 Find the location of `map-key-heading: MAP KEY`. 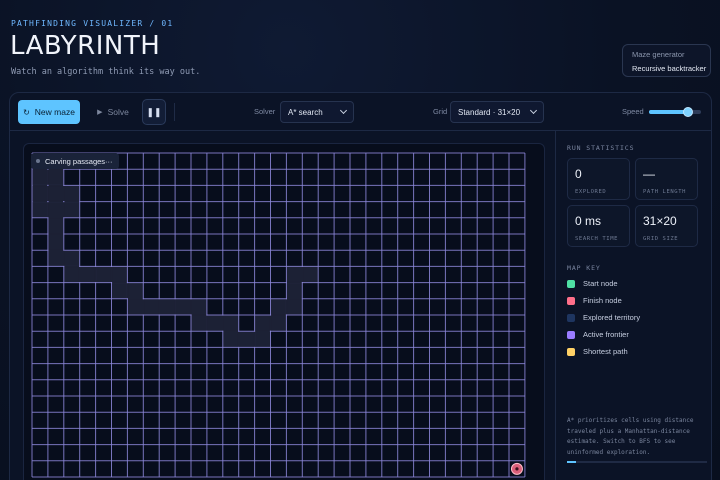

map-key-heading: MAP KEY is located at coordinates (584, 268).